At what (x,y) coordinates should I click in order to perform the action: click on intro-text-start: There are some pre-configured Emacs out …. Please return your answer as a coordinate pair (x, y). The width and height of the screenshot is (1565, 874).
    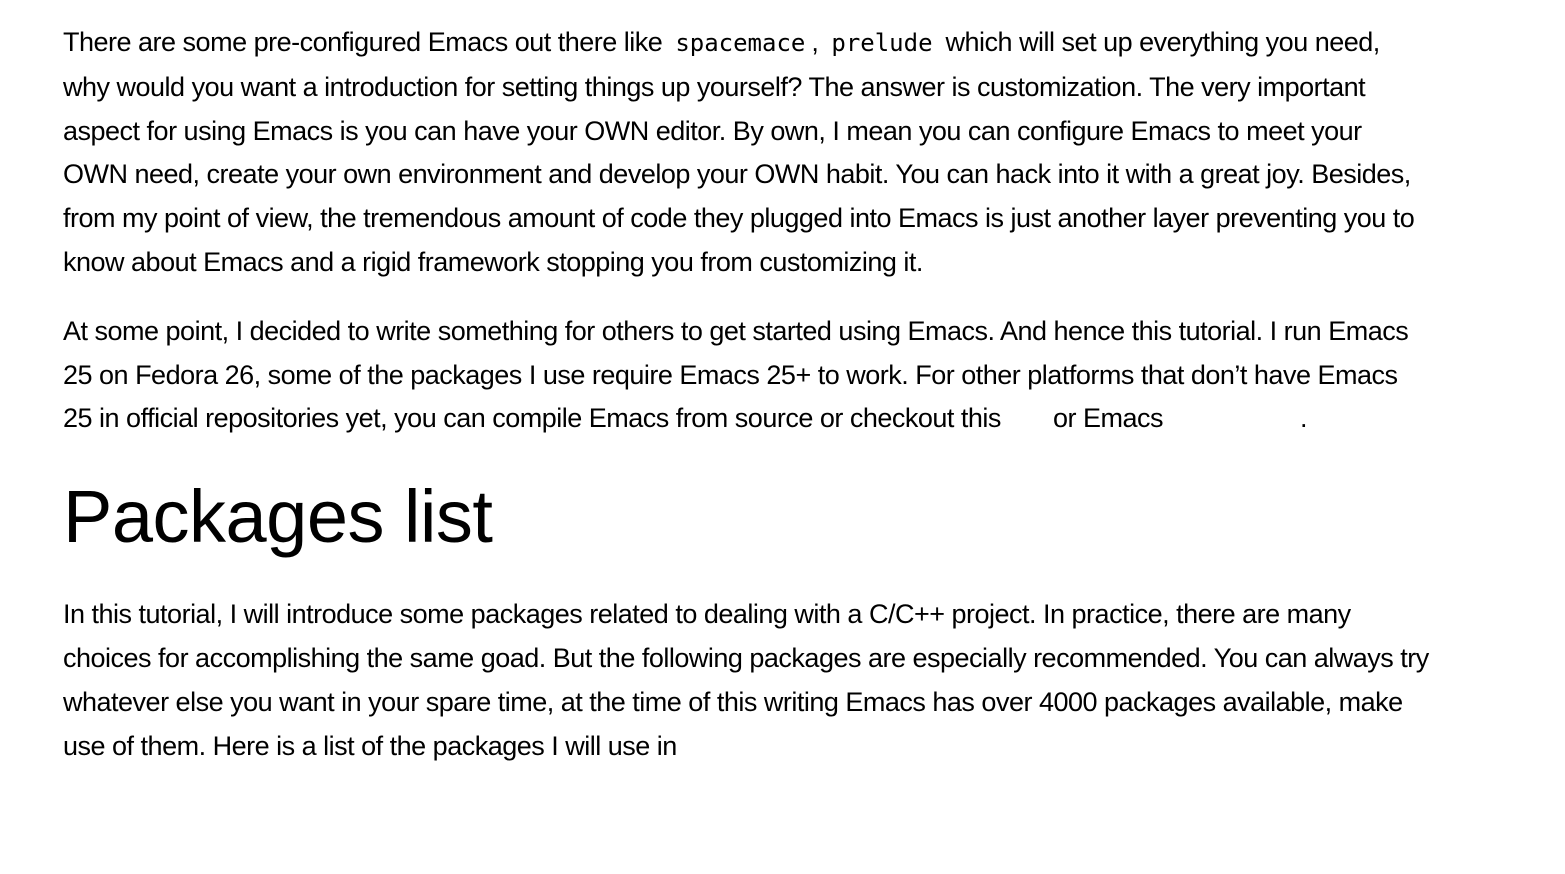
    Looking at the image, I should click on (366, 42).